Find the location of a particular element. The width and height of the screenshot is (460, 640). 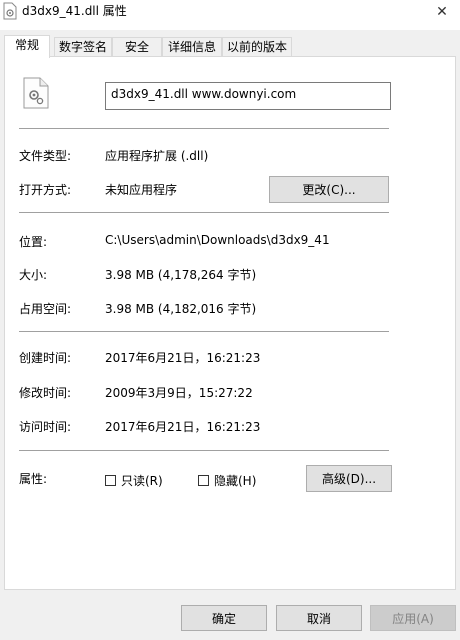

dll-settings-file-icon is located at coordinates (36, 93).